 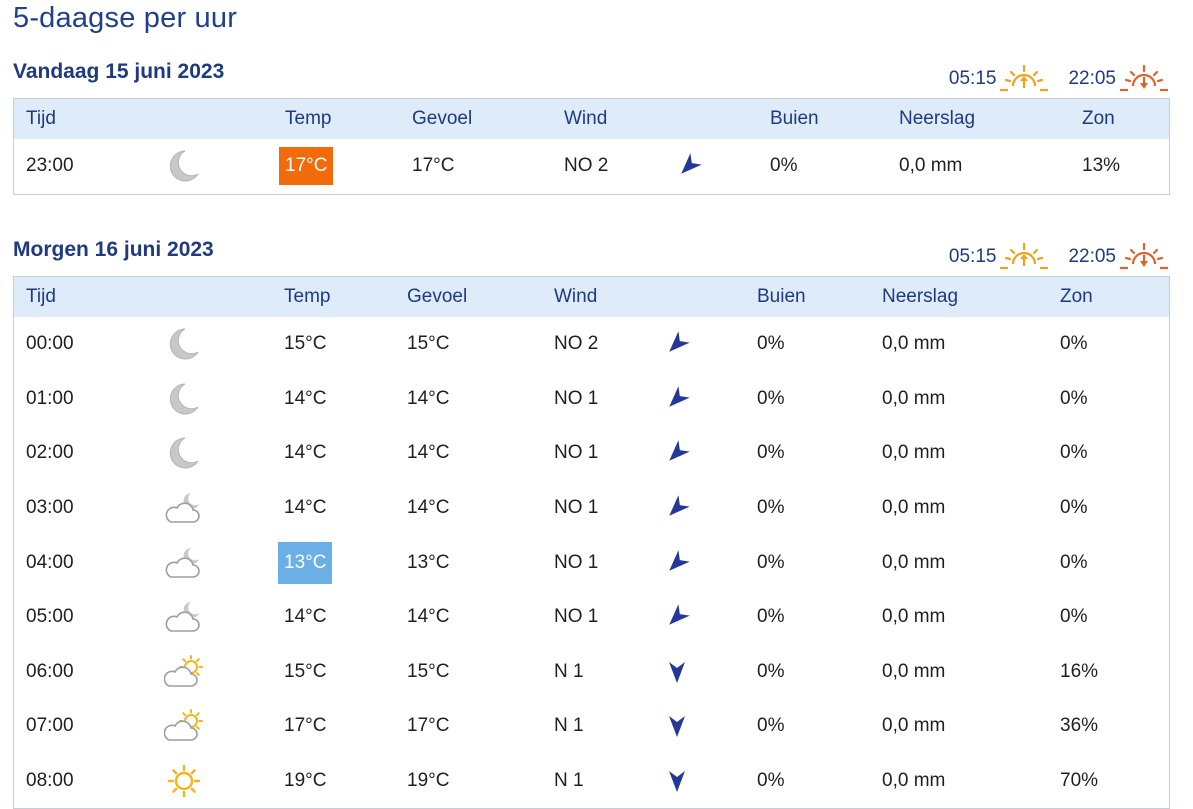 I want to click on cell-time: 03:00, so click(x=50, y=508).